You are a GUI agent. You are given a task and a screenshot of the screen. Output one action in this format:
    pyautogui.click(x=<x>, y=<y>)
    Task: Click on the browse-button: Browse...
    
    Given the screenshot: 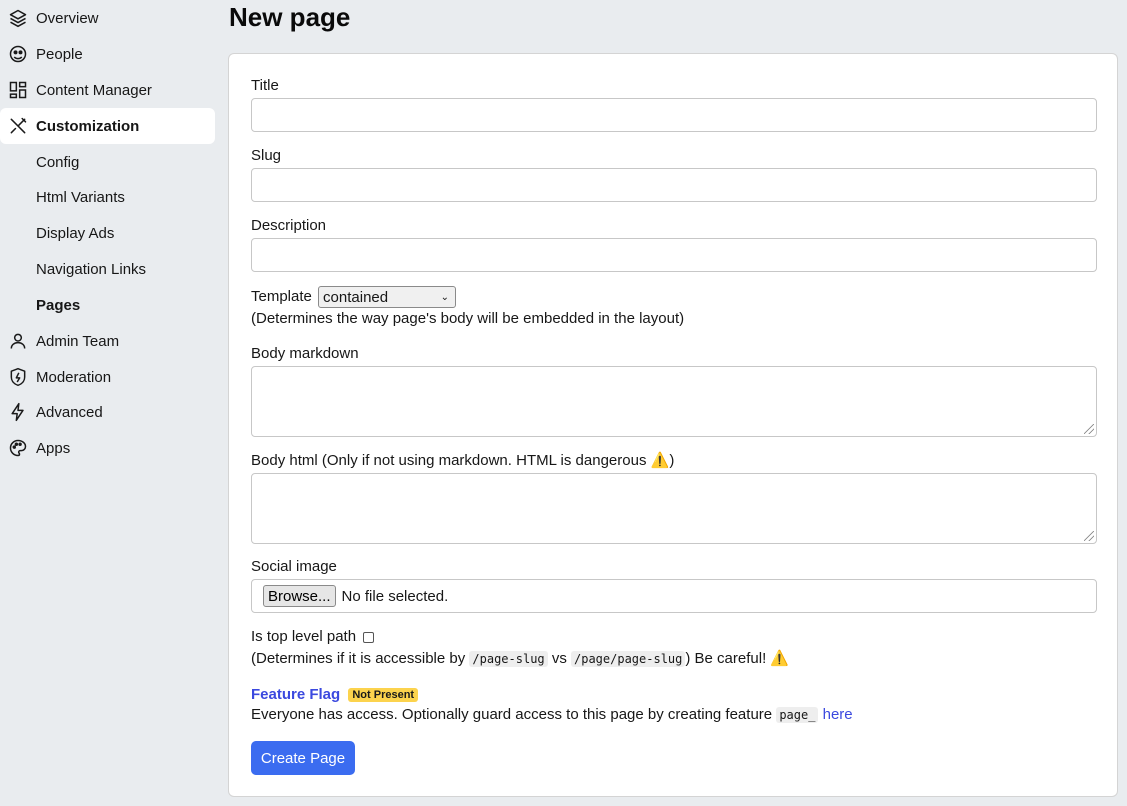 What is the action you would take?
    pyautogui.click(x=299, y=596)
    